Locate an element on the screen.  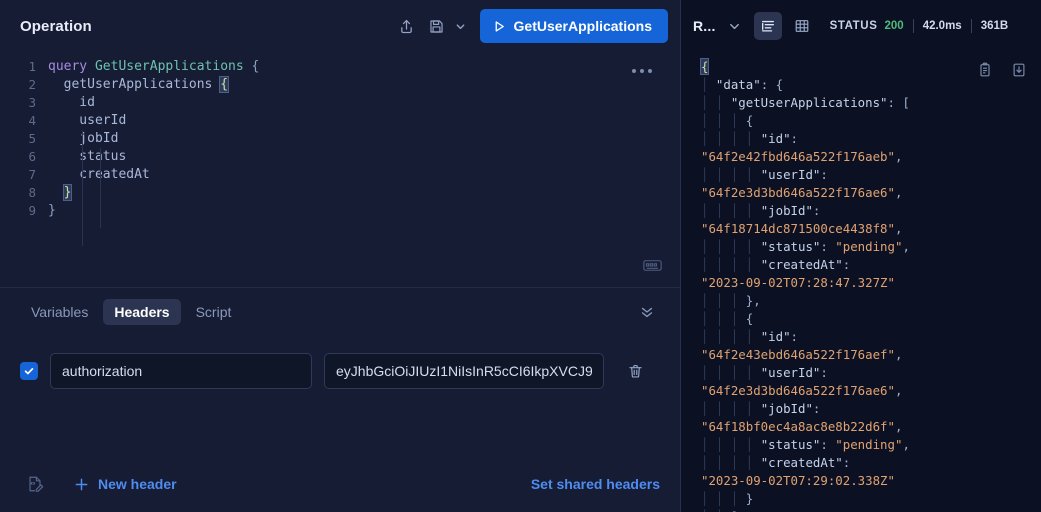
code-line: 5 jobId is located at coordinates (340, 139).